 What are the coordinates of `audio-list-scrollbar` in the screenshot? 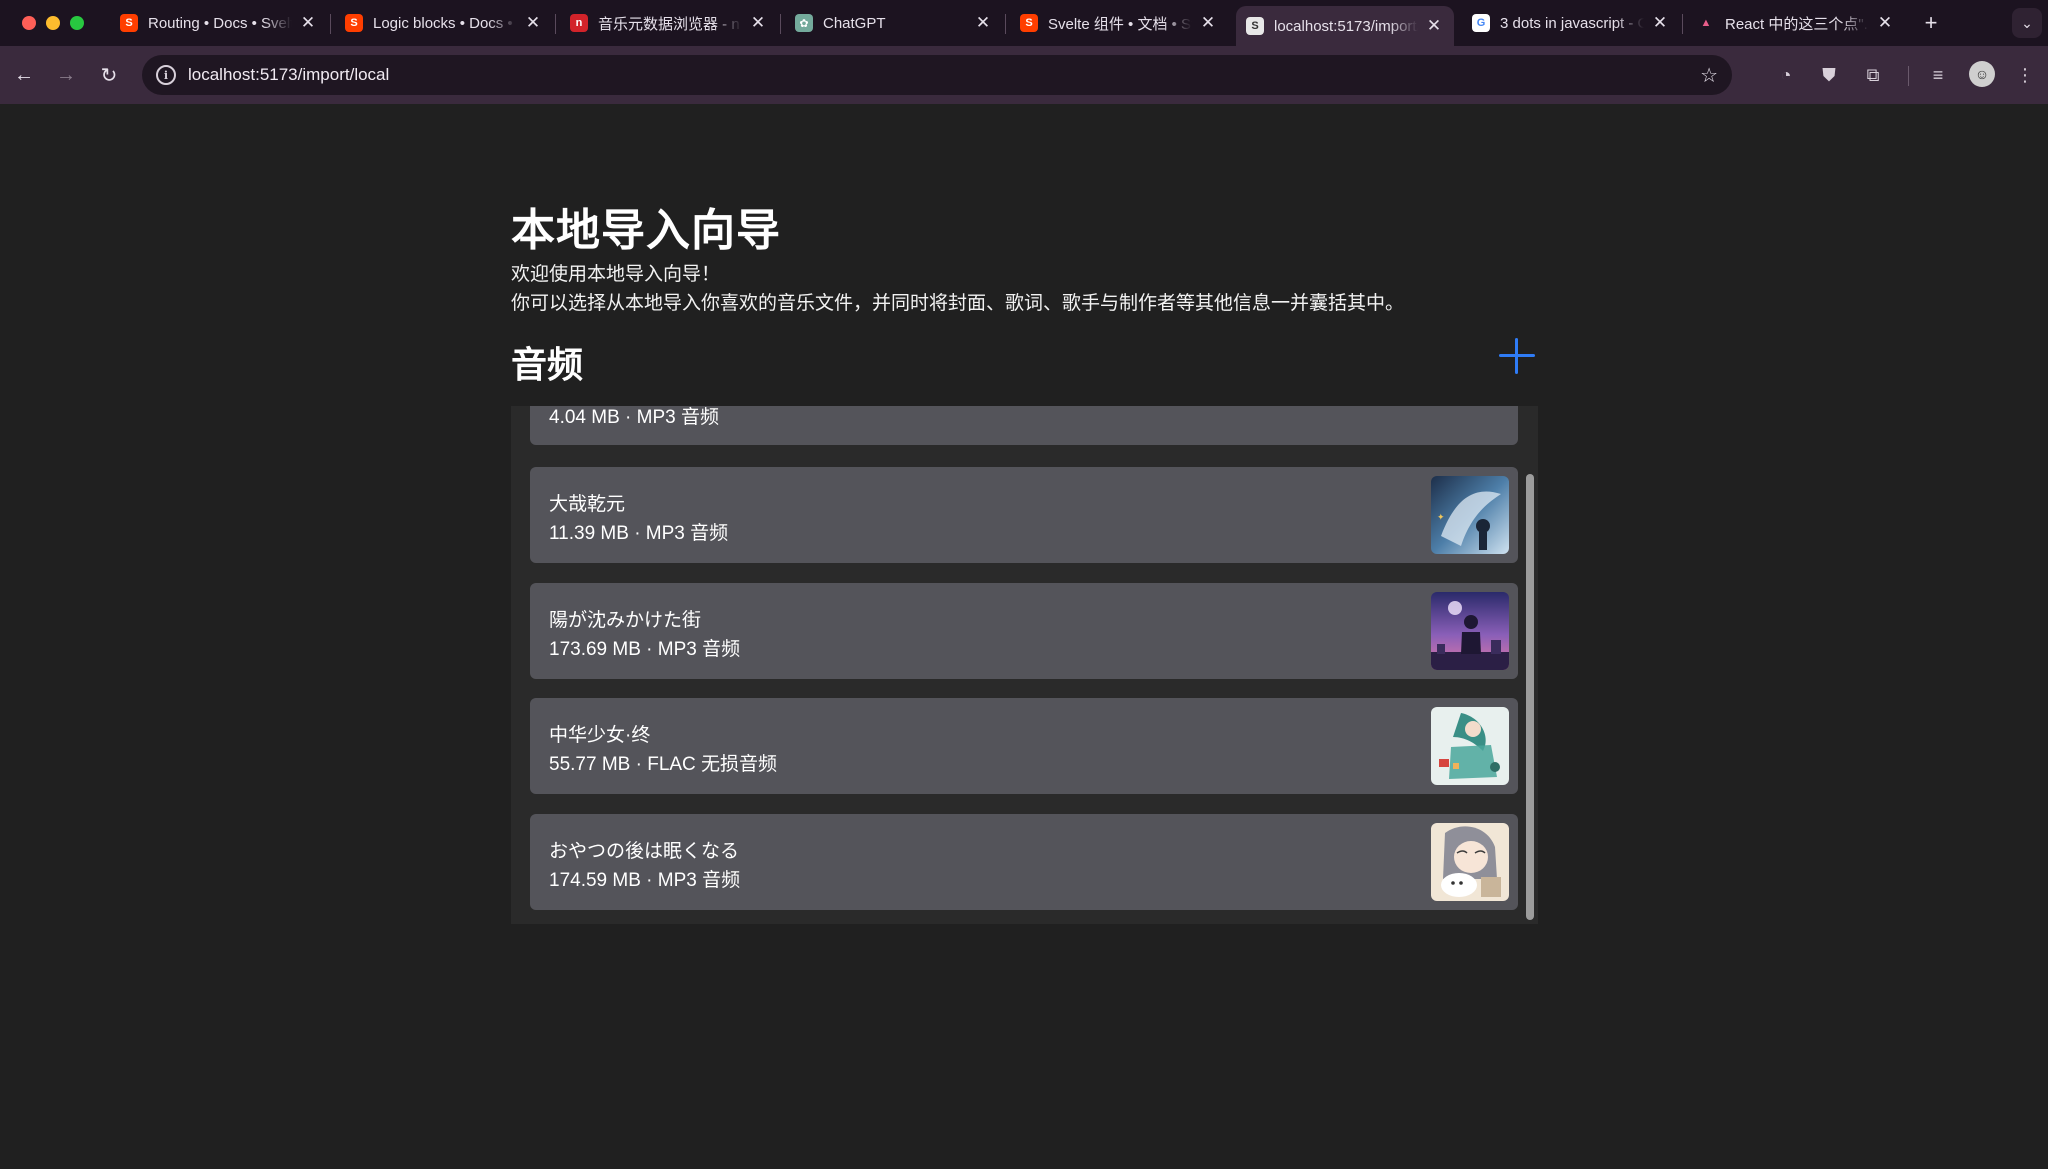 It's located at (1530, 697).